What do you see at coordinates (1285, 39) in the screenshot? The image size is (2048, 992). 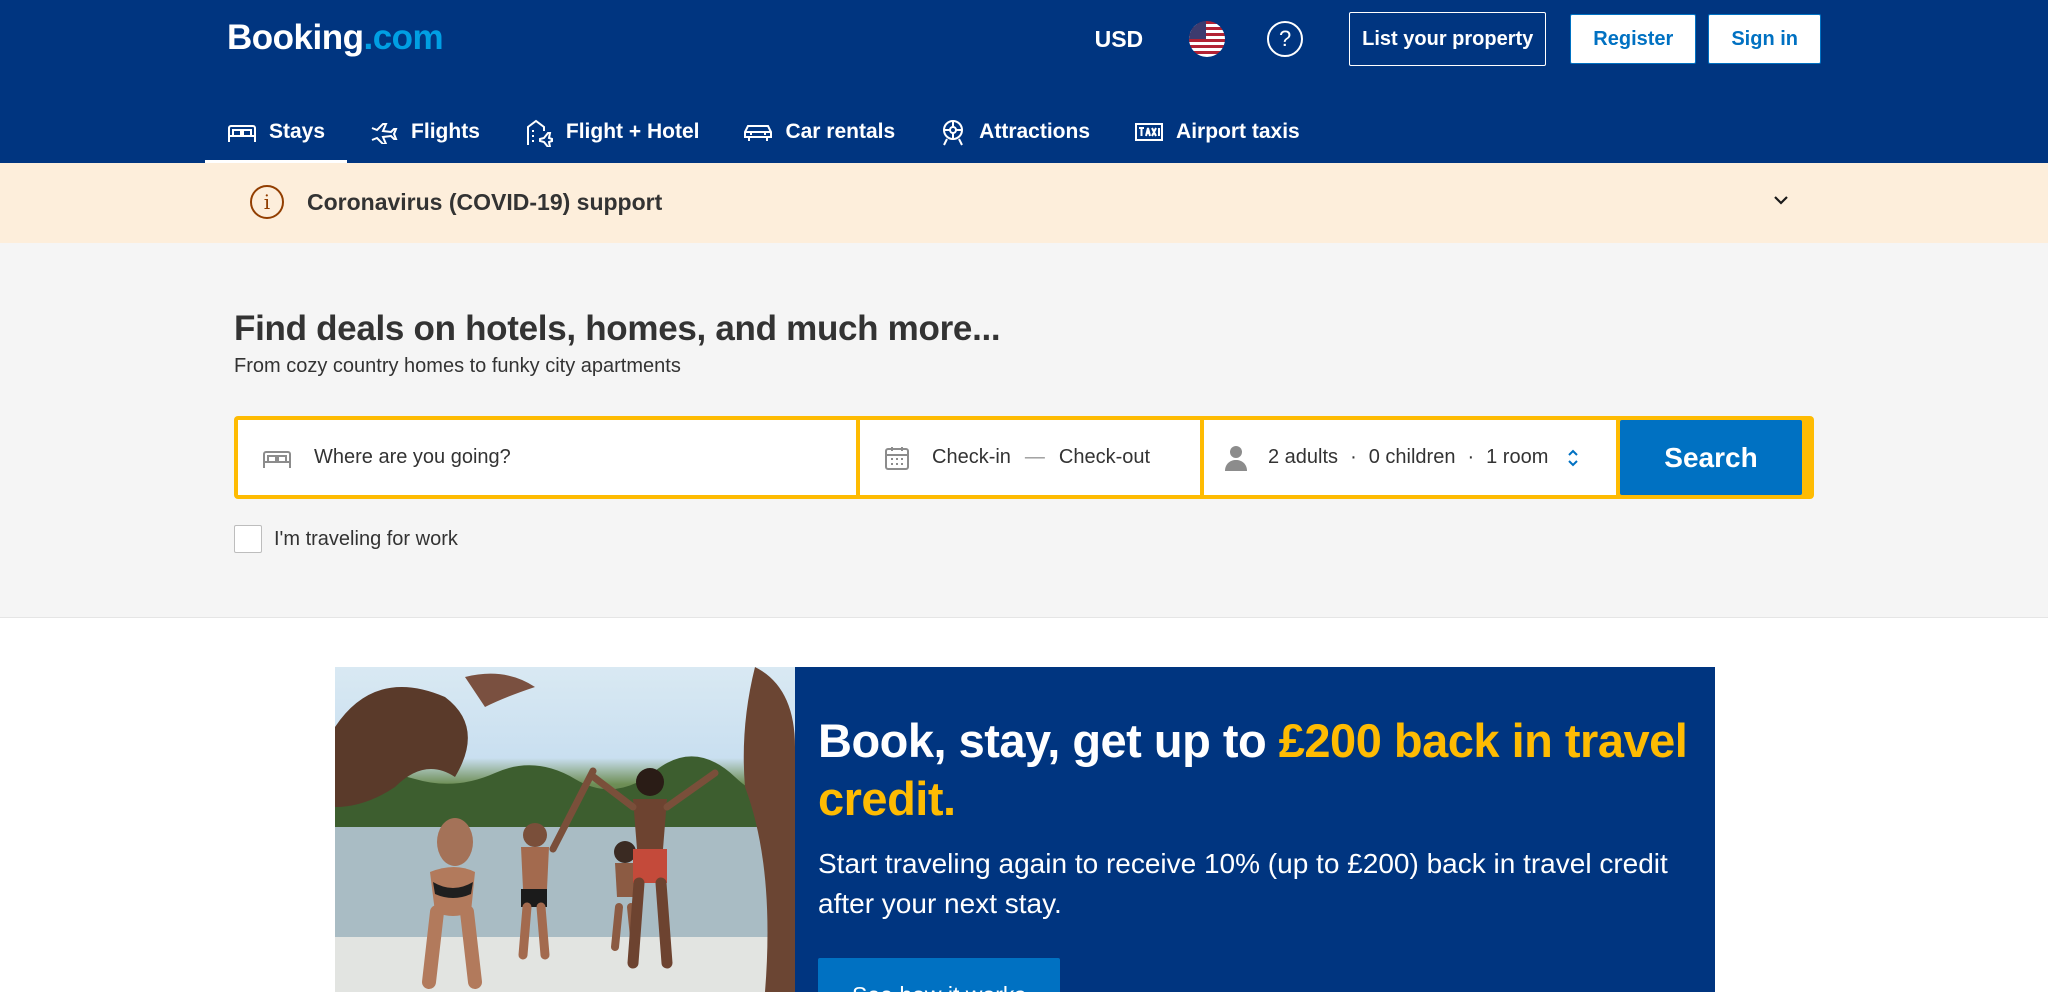 I see `question-circle-icon: ?` at bounding box center [1285, 39].